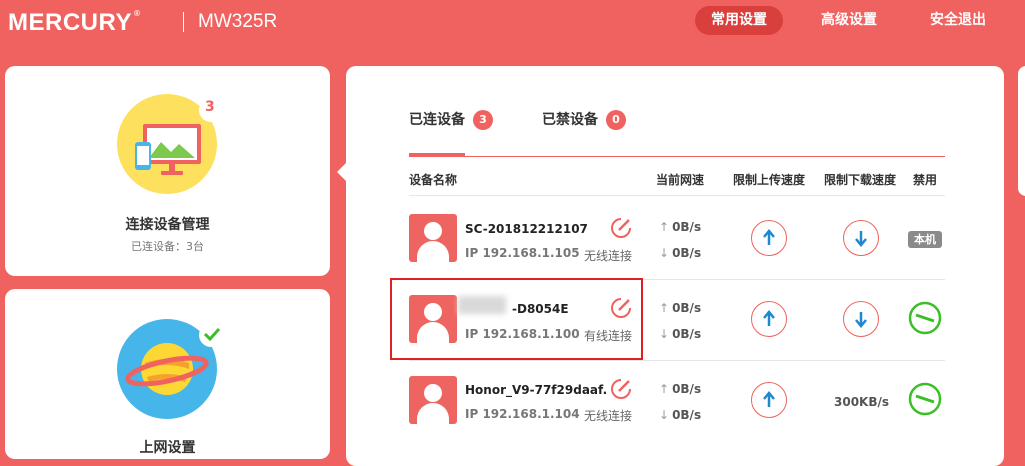 The height and width of the screenshot is (466, 1025). Describe the element at coordinates (616, 120) in the screenshot. I see `tab-banned-count: 0` at that location.